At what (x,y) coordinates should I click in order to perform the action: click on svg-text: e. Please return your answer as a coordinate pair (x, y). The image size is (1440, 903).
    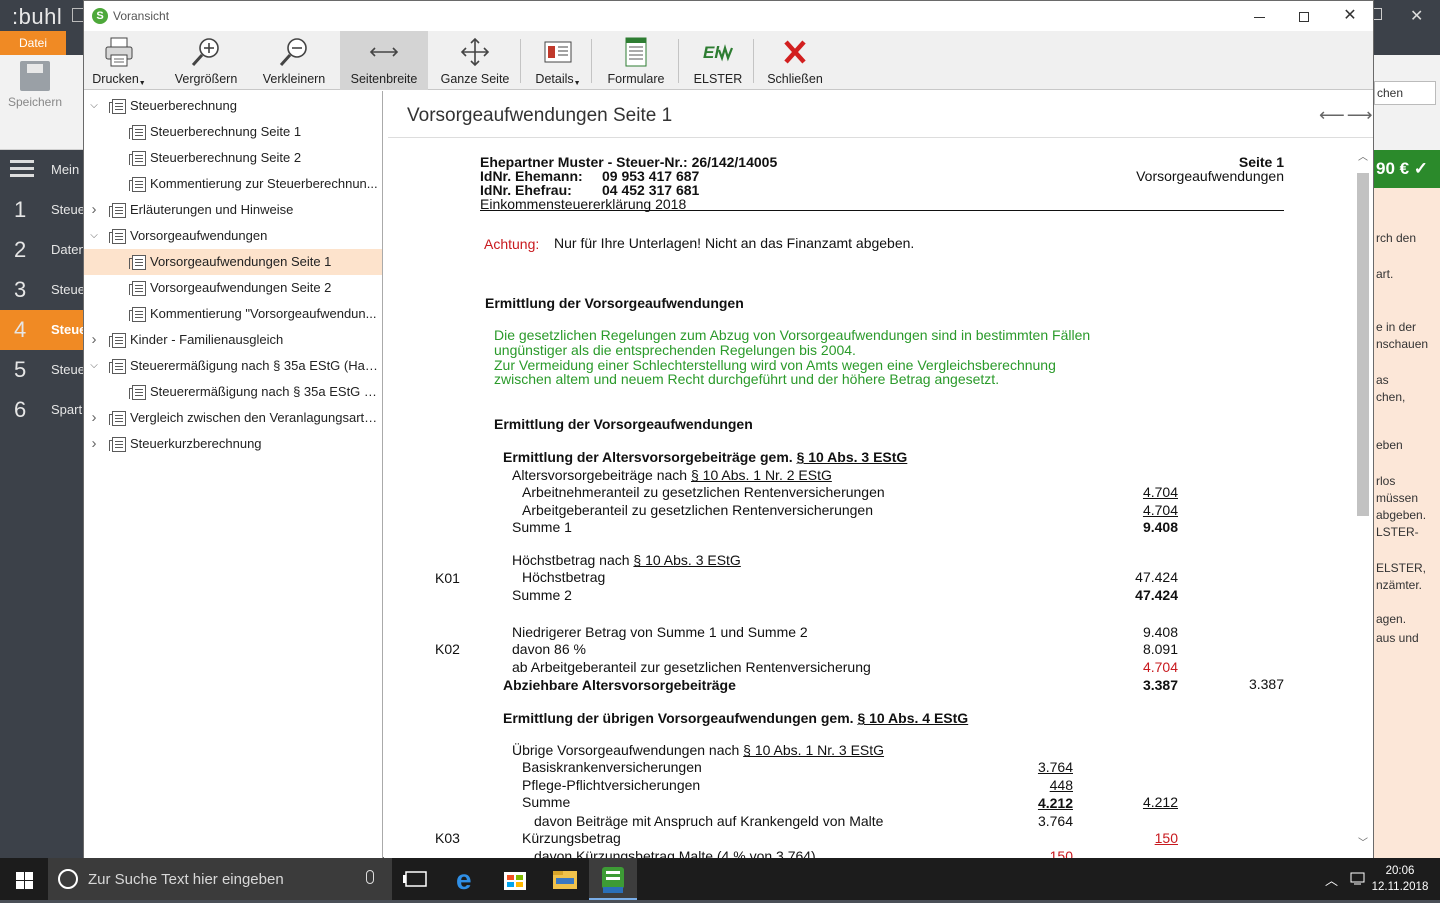
    Looking at the image, I should click on (464, 879).